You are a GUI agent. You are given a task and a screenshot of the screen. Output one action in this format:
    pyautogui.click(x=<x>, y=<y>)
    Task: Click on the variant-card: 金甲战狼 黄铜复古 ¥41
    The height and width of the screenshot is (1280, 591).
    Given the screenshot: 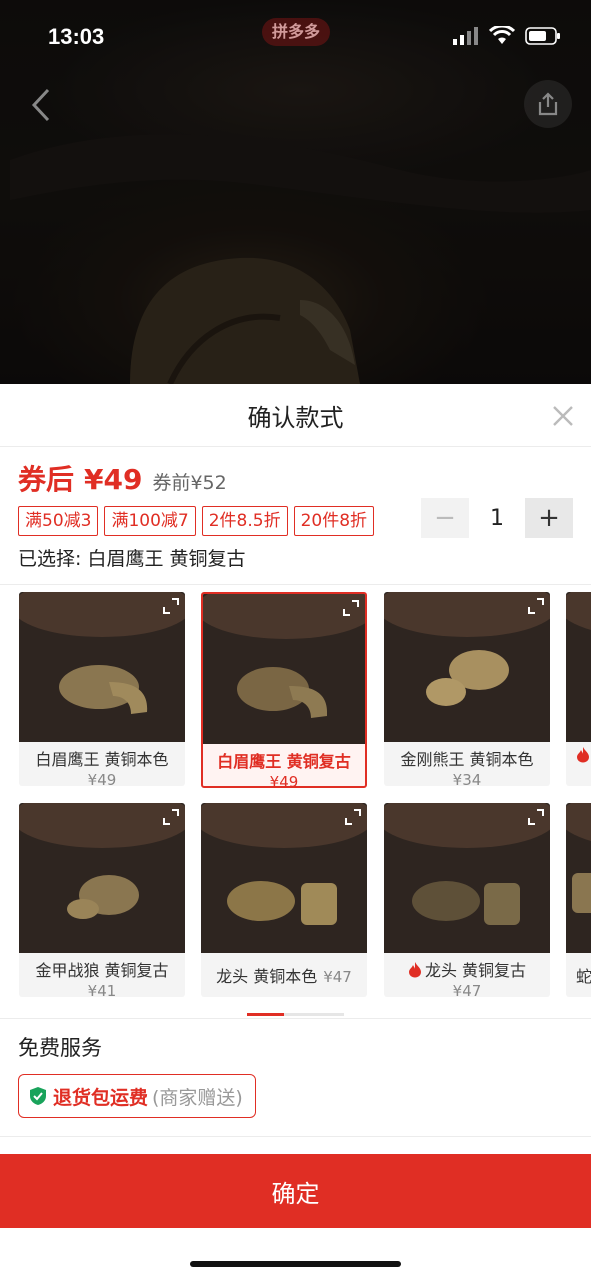 What is the action you would take?
    pyautogui.click(x=102, y=900)
    